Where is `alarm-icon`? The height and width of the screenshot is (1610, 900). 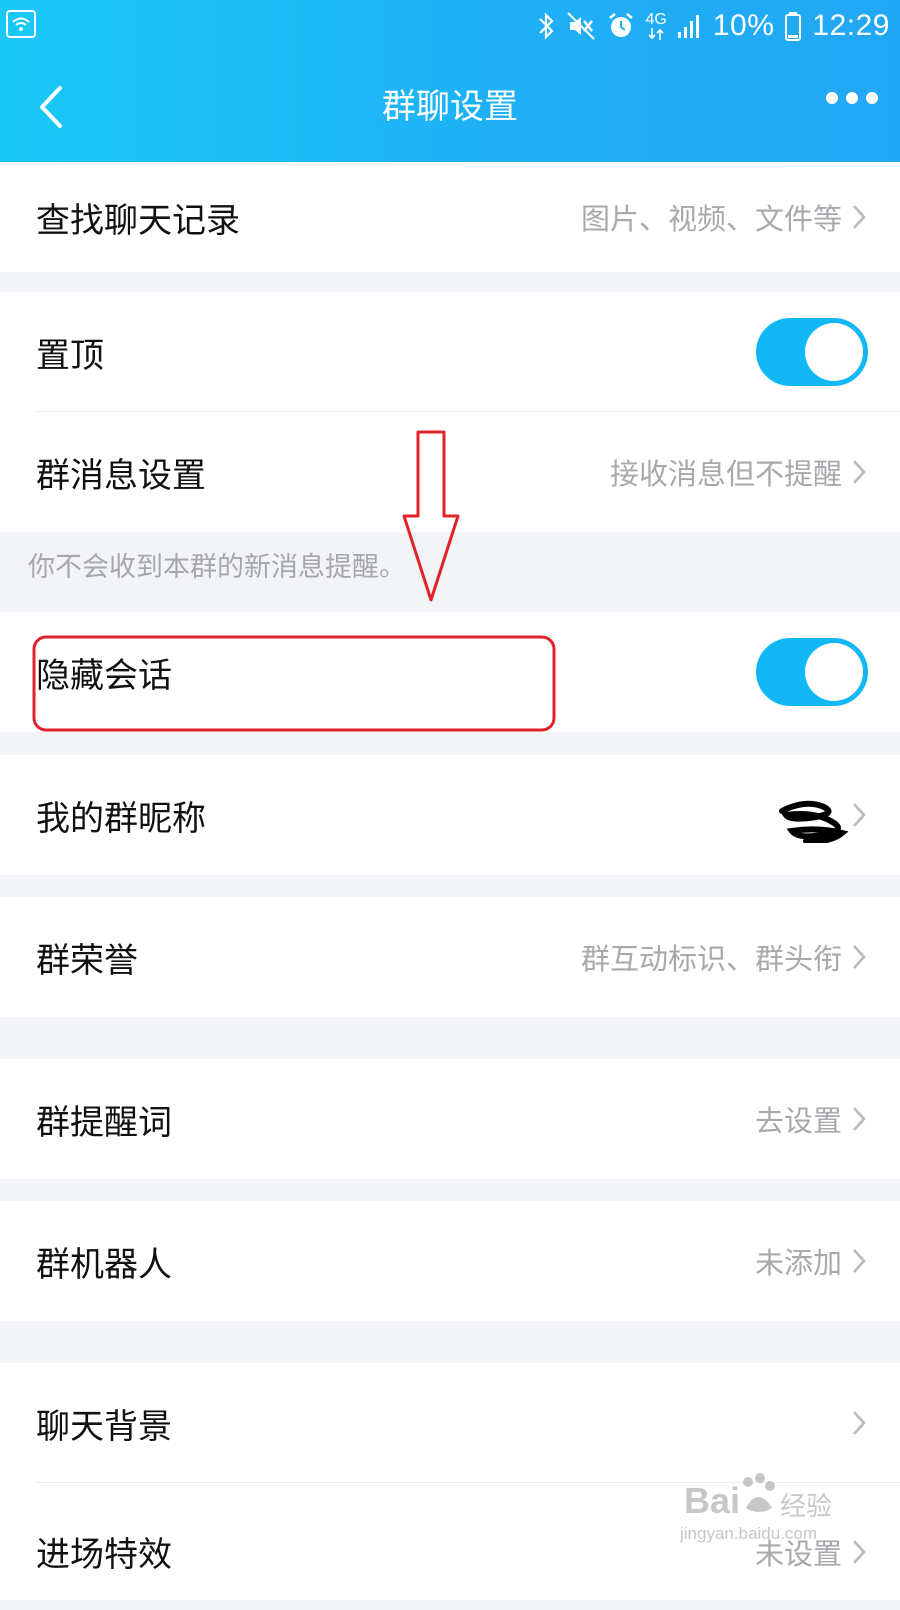
alarm-icon is located at coordinates (621, 26).